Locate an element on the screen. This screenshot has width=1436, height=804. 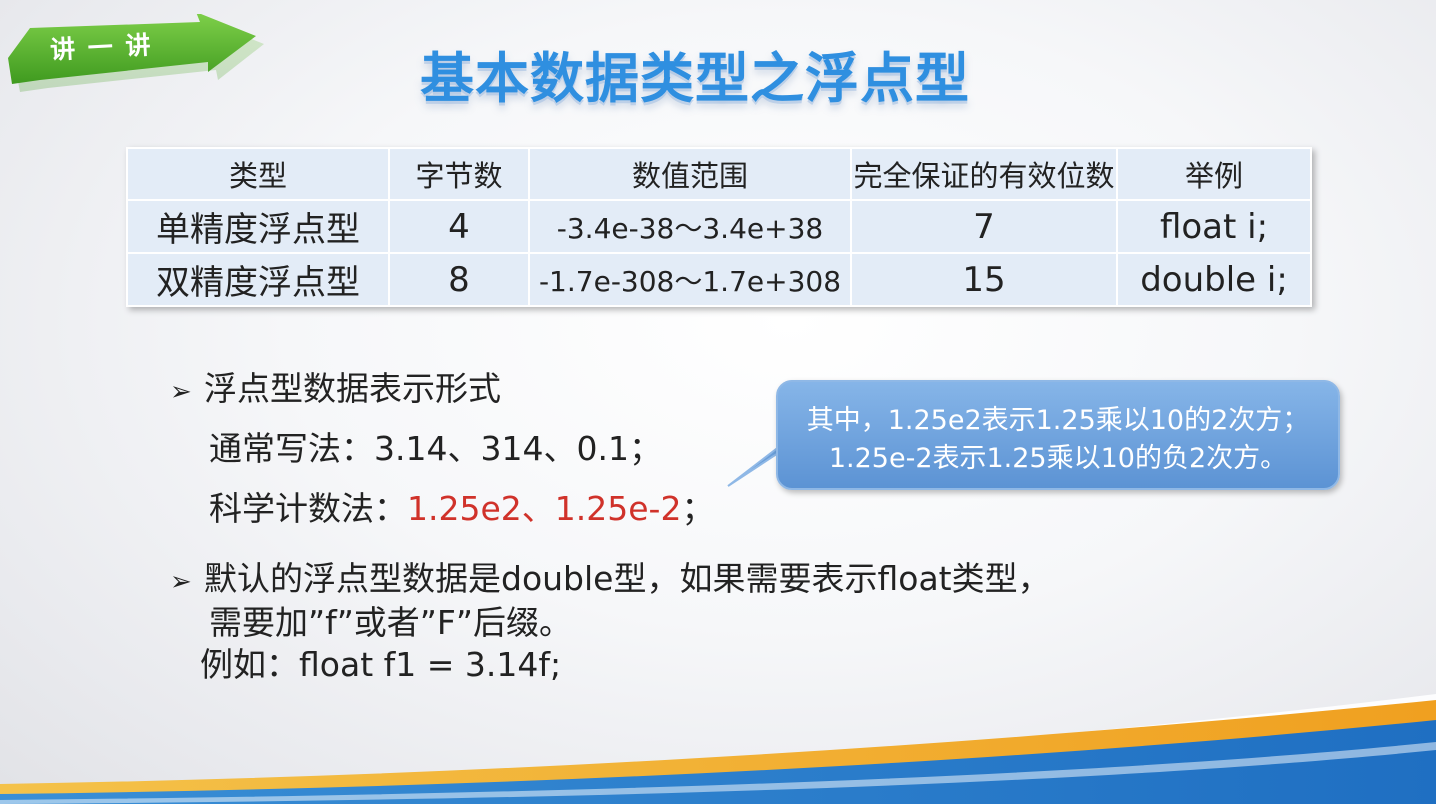
table-header-cell: 完全保证的有效位数 is located at coordinates (984, 174).